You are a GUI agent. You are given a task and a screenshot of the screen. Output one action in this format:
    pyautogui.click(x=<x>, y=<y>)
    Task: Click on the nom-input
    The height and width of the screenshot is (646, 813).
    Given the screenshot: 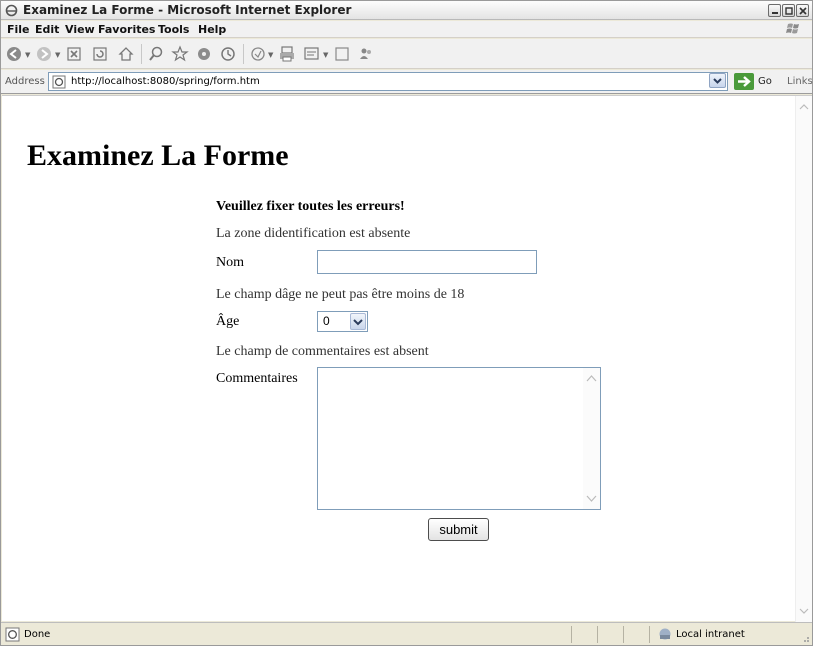 What is the action you would take?
    pyautogui.click(x=427, y=262)
    